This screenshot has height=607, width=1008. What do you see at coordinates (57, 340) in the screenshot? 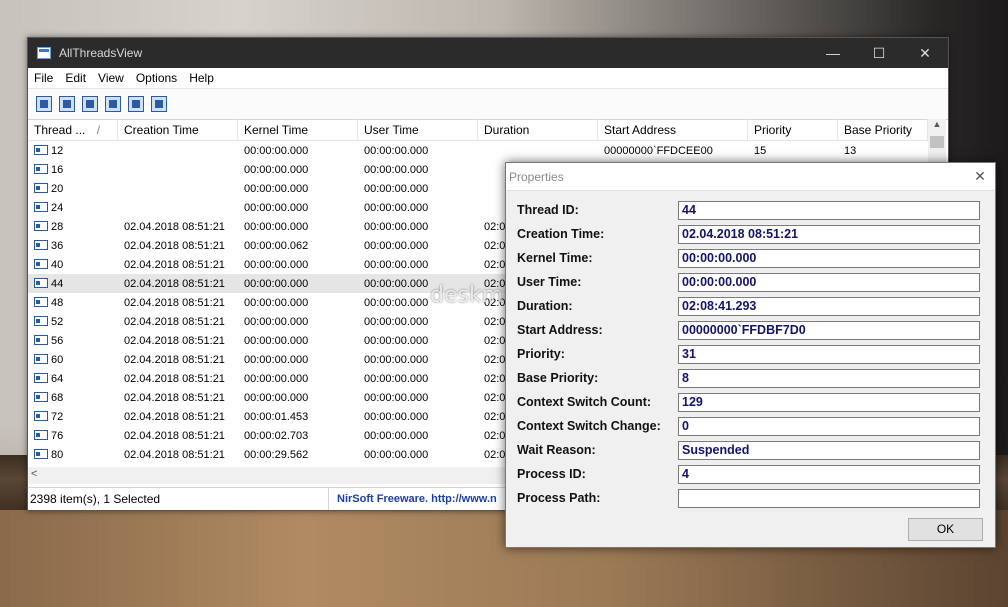
I see `thread-id-text: 56` at bounding box center [57, 340].